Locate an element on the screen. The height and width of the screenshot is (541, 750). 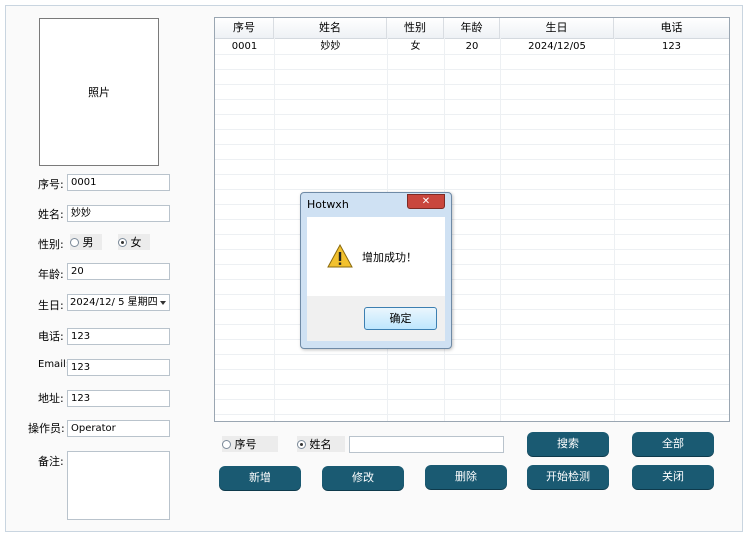
add-button: 新增 is located at coordinates (260, 478).